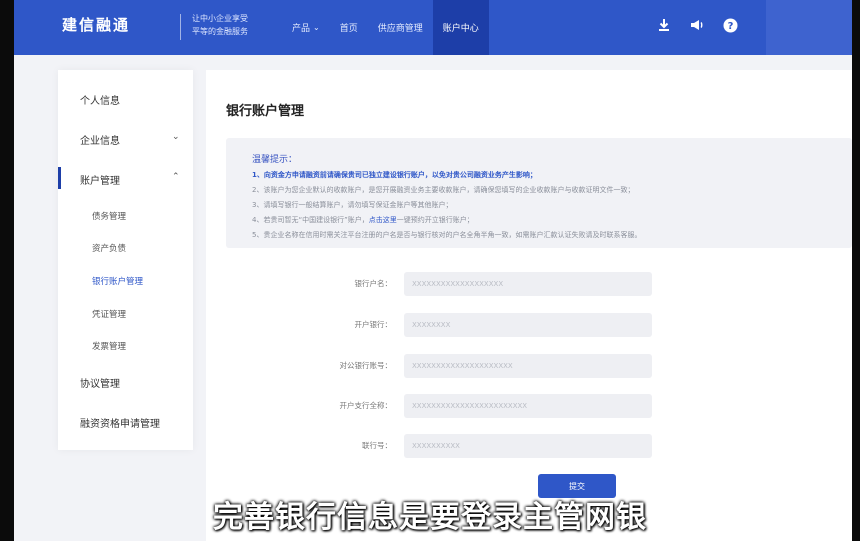 The image size is (860, 541). What do you see at coordinates (435, 220) in the screenshot?
I see `notice-line-4-post: 一键预约开立银行账户；` at bounding box center [435, 220].